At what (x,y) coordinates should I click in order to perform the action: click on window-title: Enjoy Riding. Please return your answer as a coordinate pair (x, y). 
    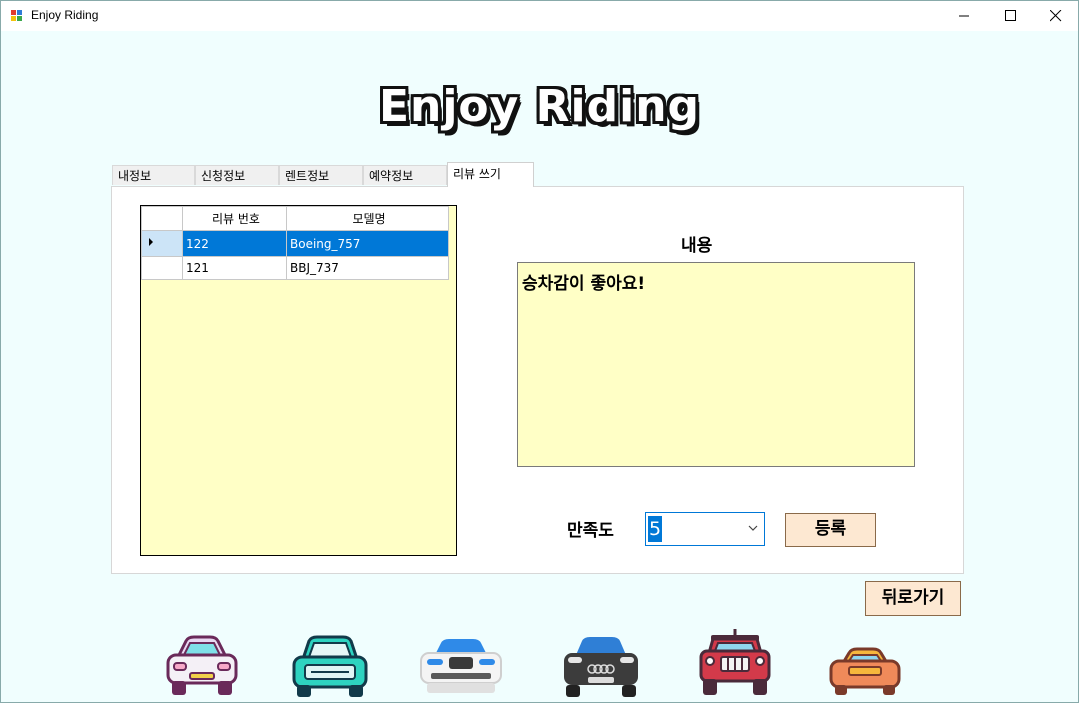
    Looking at the image, I should click on (65, 15).